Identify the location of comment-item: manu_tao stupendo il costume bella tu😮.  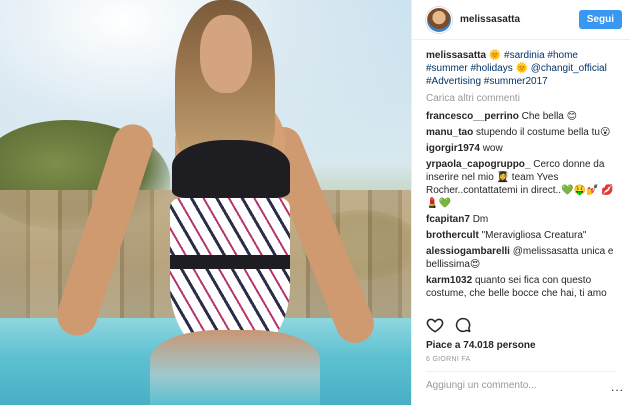
(521, 132).